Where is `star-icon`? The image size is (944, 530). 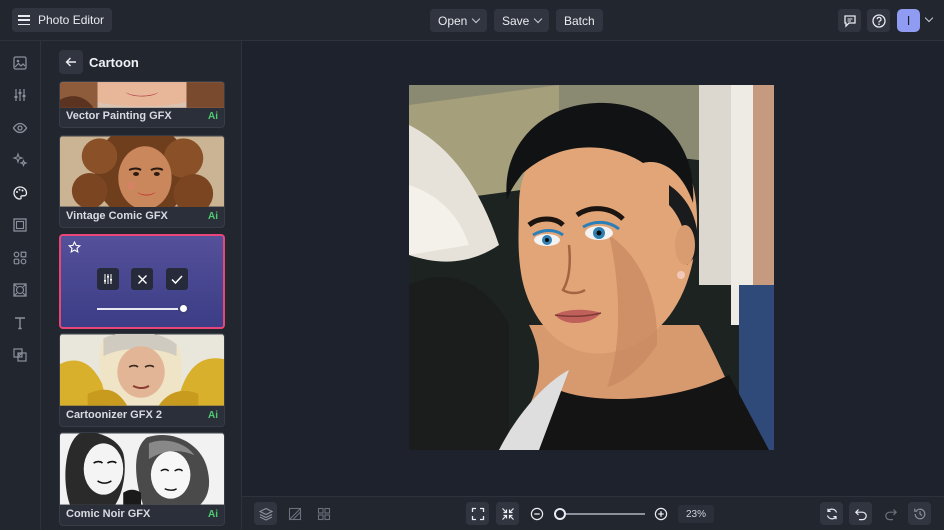 star-icon is located at coordinates (74, 247).